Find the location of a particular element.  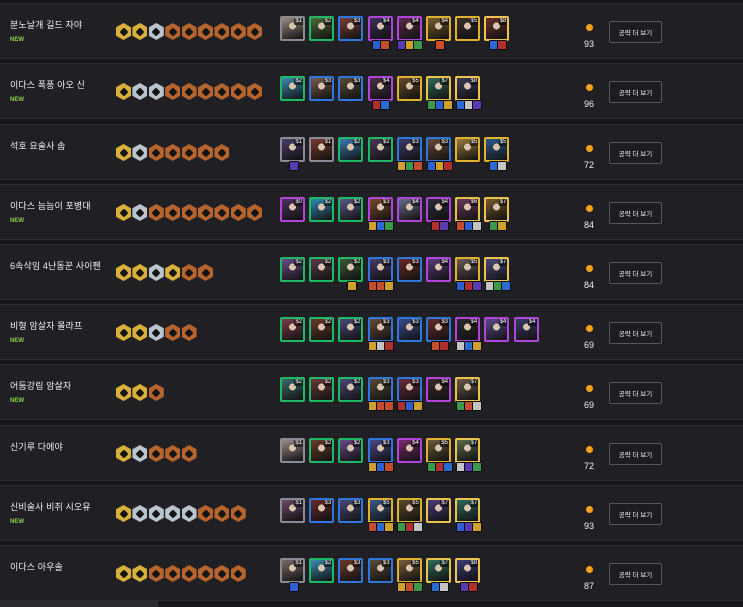

deck-row: 비형 암살자 몰라프 NEW $2 $2 $2 $3 $3 $3 $4 $4 $4 69 공략 더 보기 is located at coordinates (371, 332).